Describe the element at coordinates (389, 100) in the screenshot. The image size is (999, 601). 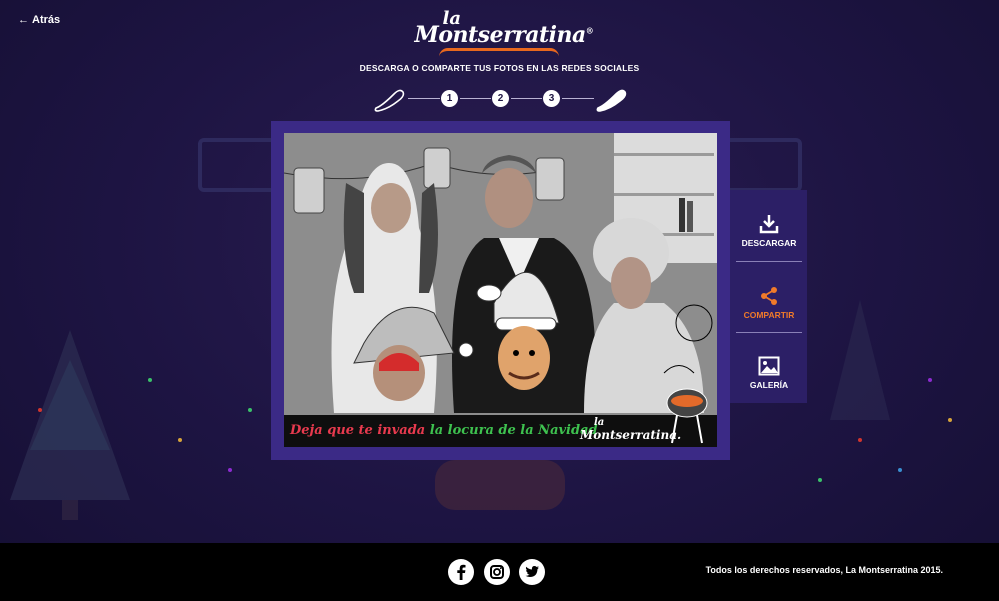
I see `sausage-start-icon` at that location.